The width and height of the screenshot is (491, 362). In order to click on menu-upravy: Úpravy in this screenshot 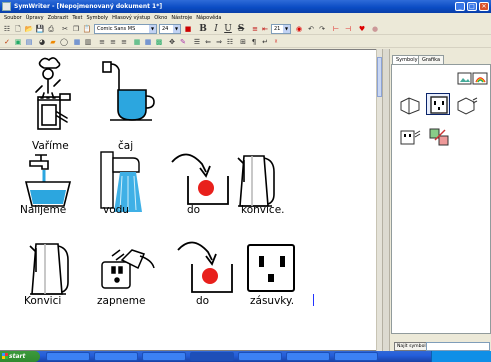, I will do `click(35, 18)`.